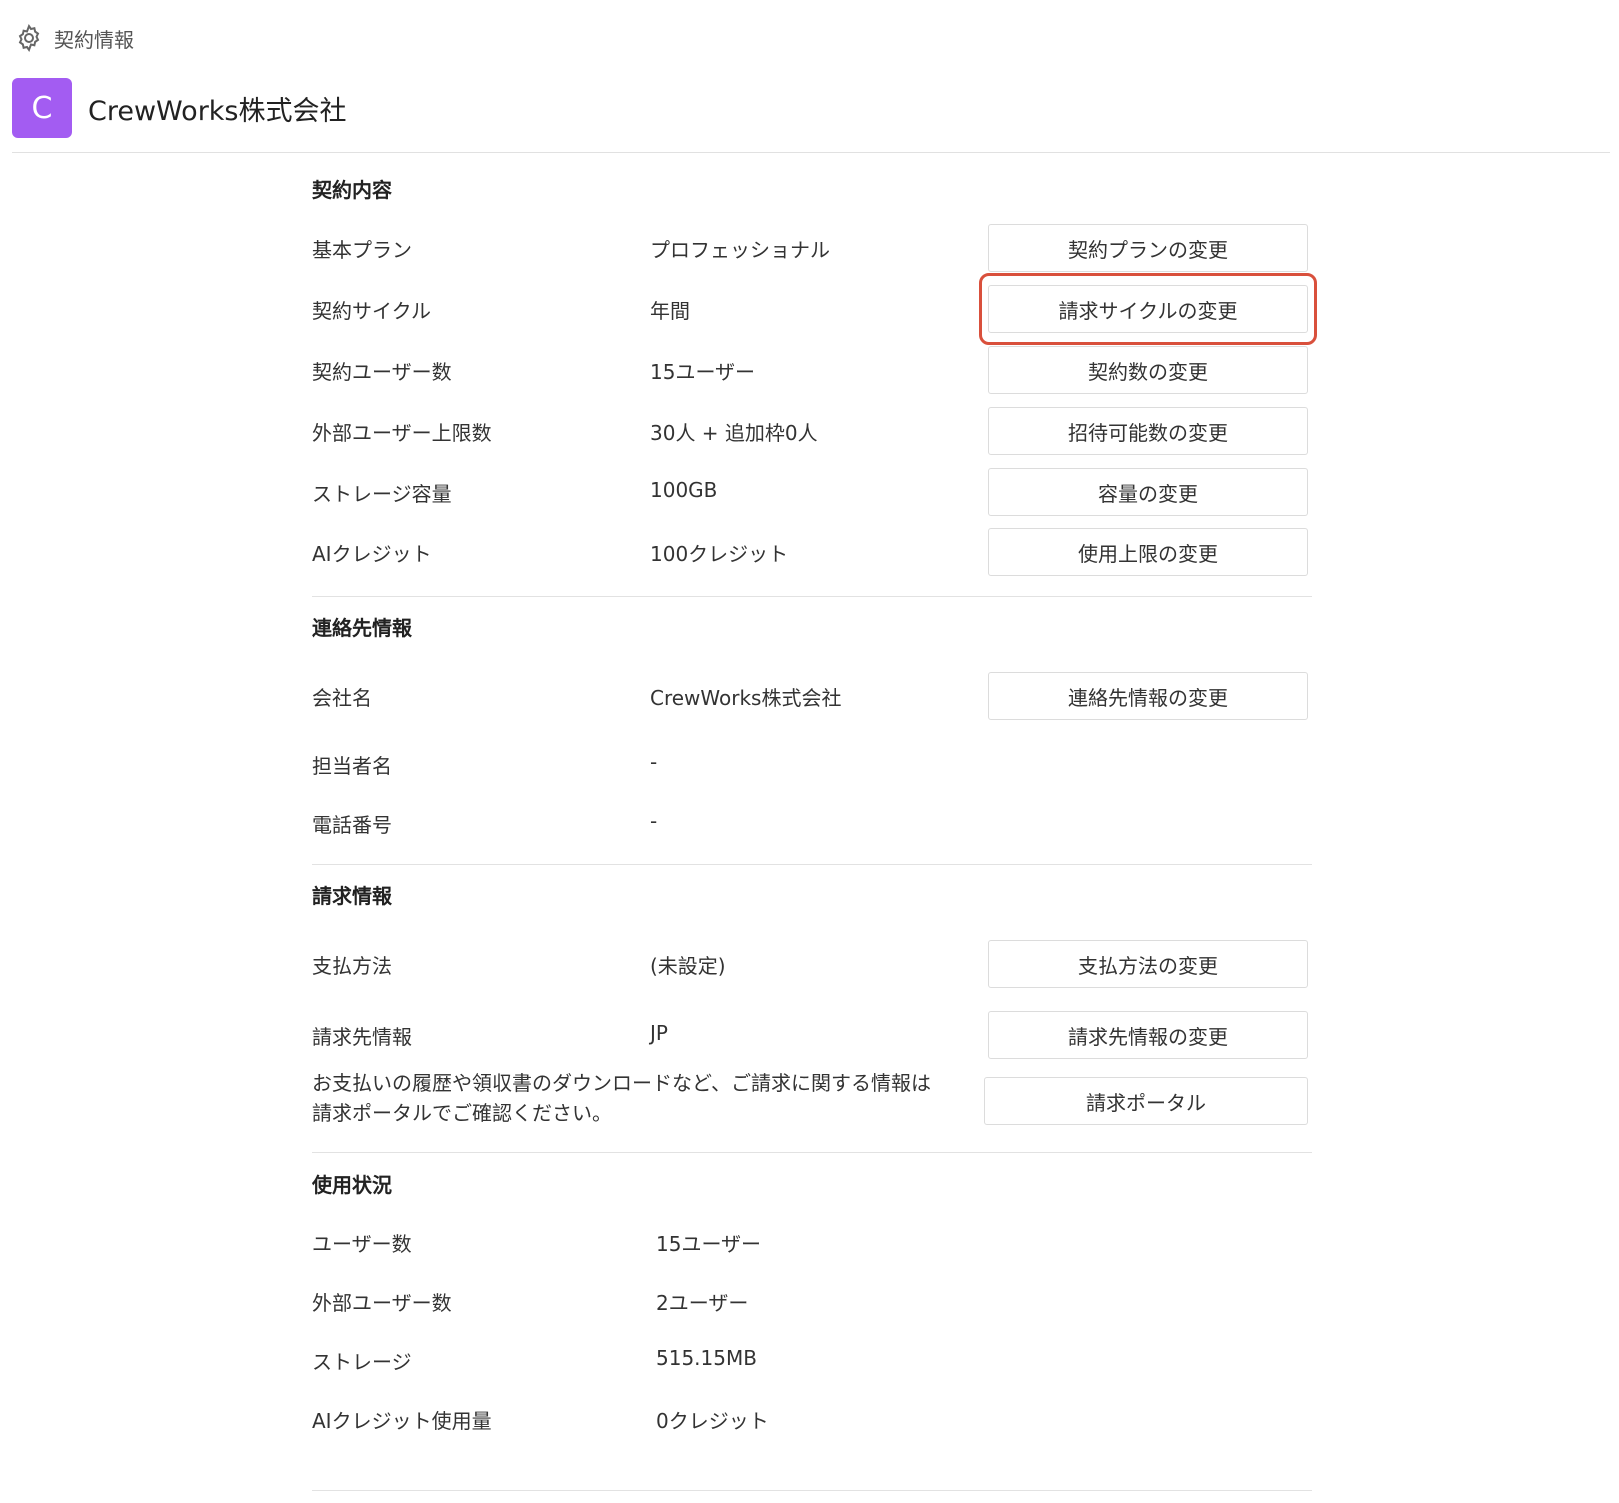 The height and width of the screenshot is (1503, 1619). What do you see at coordinates (371, 311) in the screenshot?
I see `row-label-cycle: 契約サイクル` at bounding box center [371, 311].